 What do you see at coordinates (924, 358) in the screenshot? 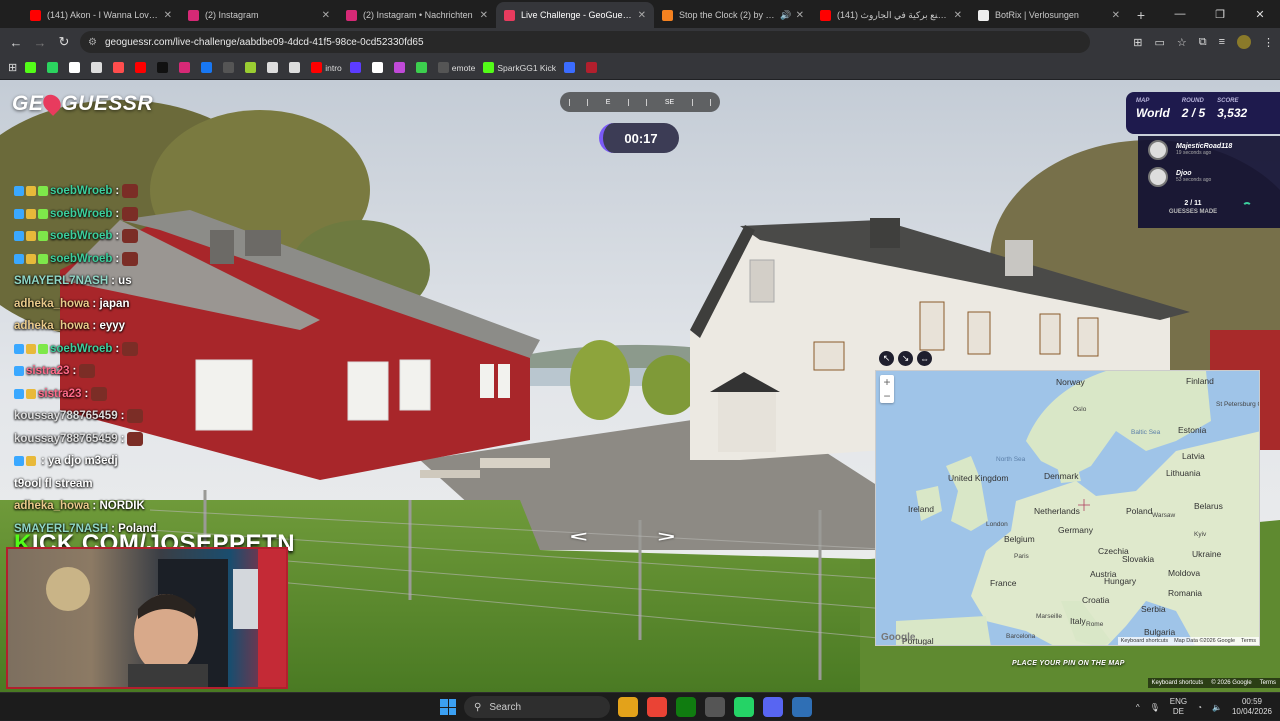
I see `map-pin-toggle-icon: ⇔` at bounding box center [924, 358].